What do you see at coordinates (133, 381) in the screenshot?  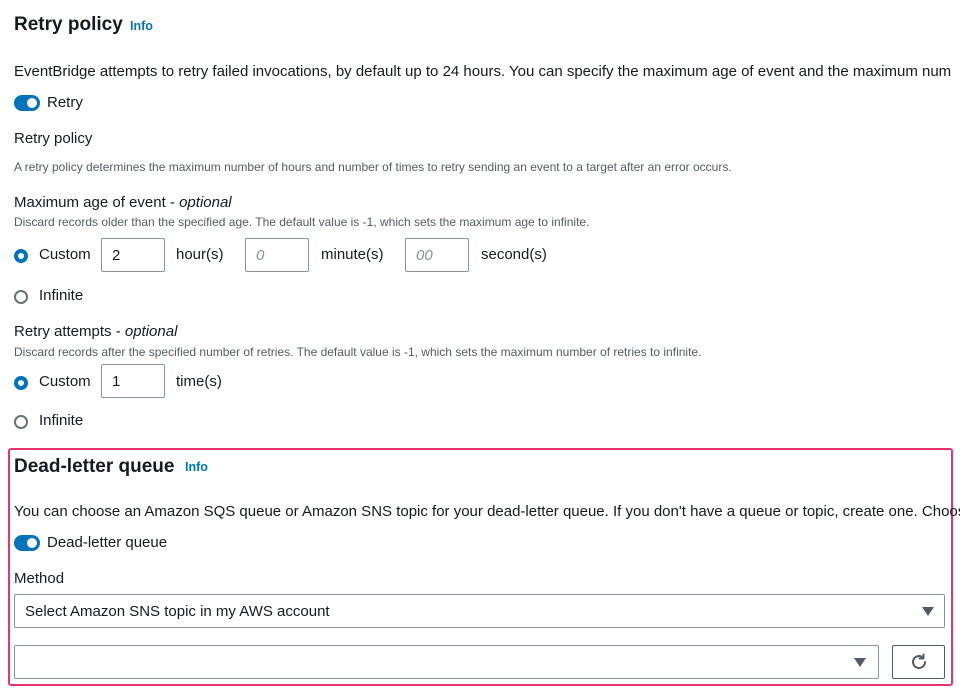 I see `retry-attempts-input` at bounding box center [133, 381].